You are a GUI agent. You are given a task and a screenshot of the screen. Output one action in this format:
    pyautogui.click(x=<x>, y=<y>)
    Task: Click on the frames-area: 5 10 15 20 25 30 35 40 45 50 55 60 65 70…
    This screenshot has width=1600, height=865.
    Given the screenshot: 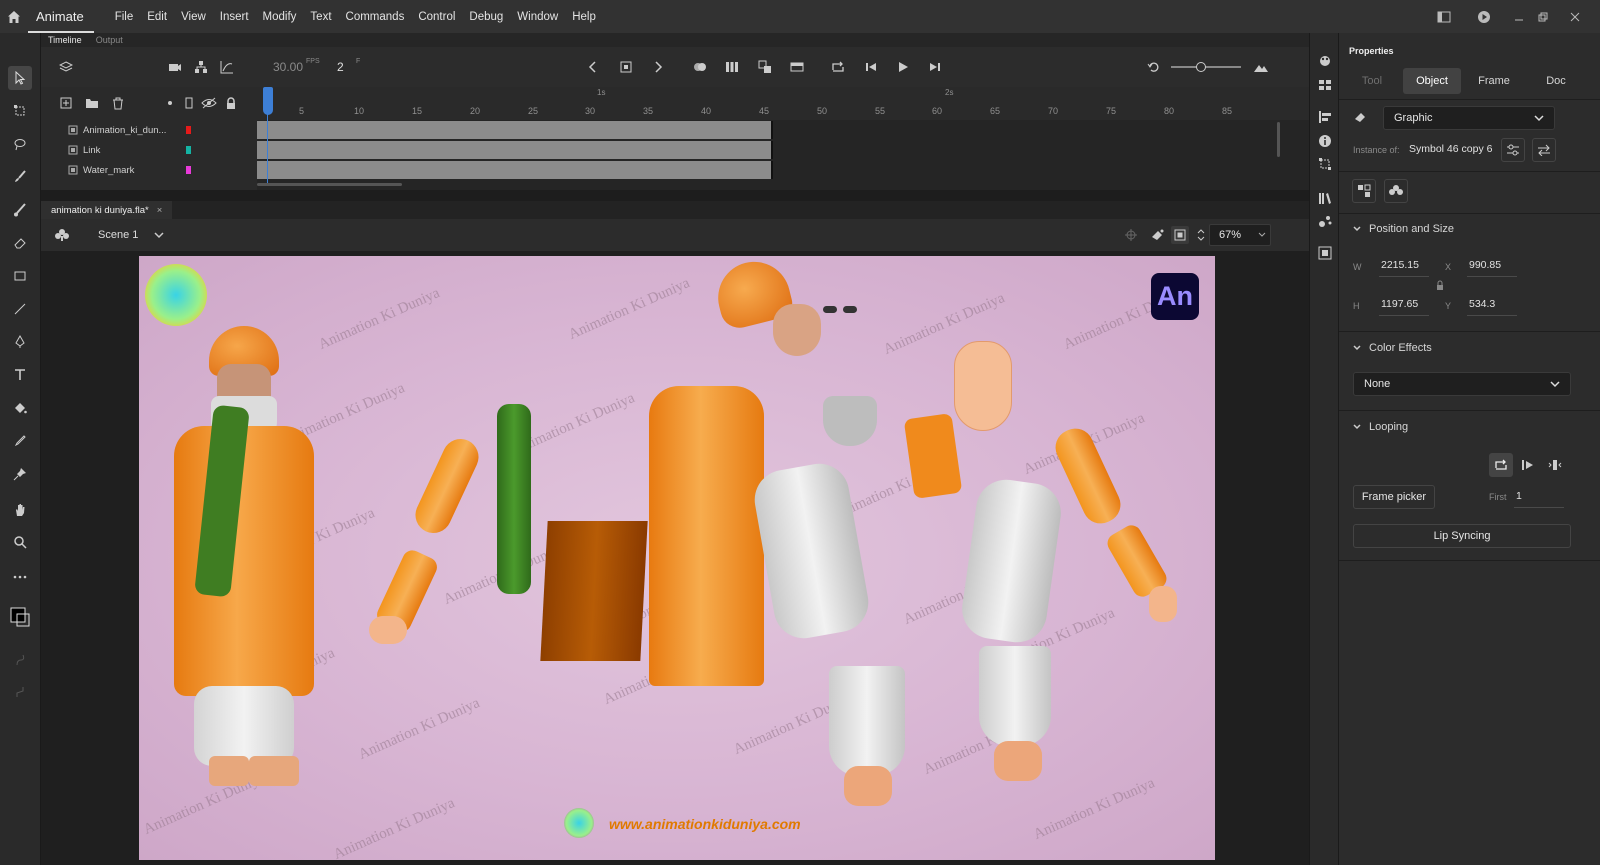 What is the action you would take?
    pyautogui.click(x=783, y=138)
    